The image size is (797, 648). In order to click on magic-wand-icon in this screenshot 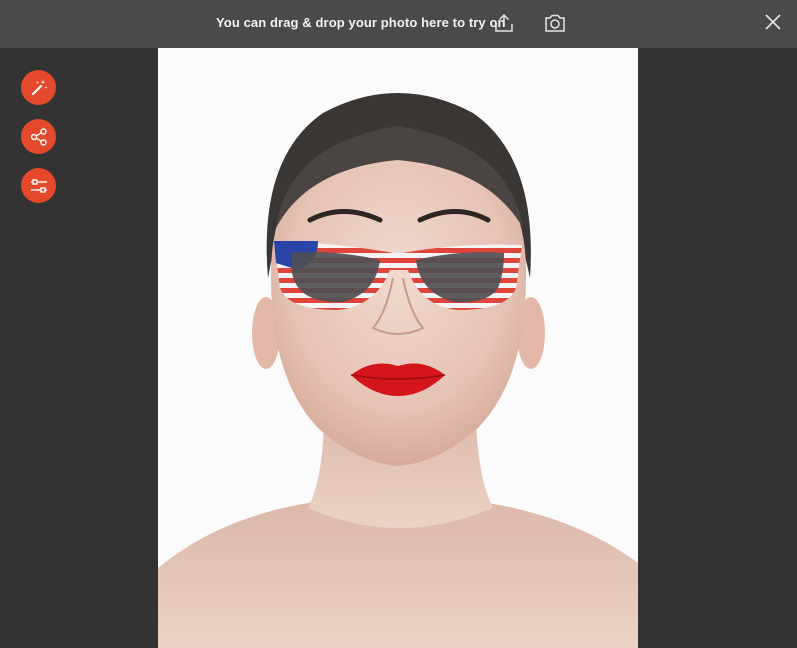, I will do `click(39, 87)`.